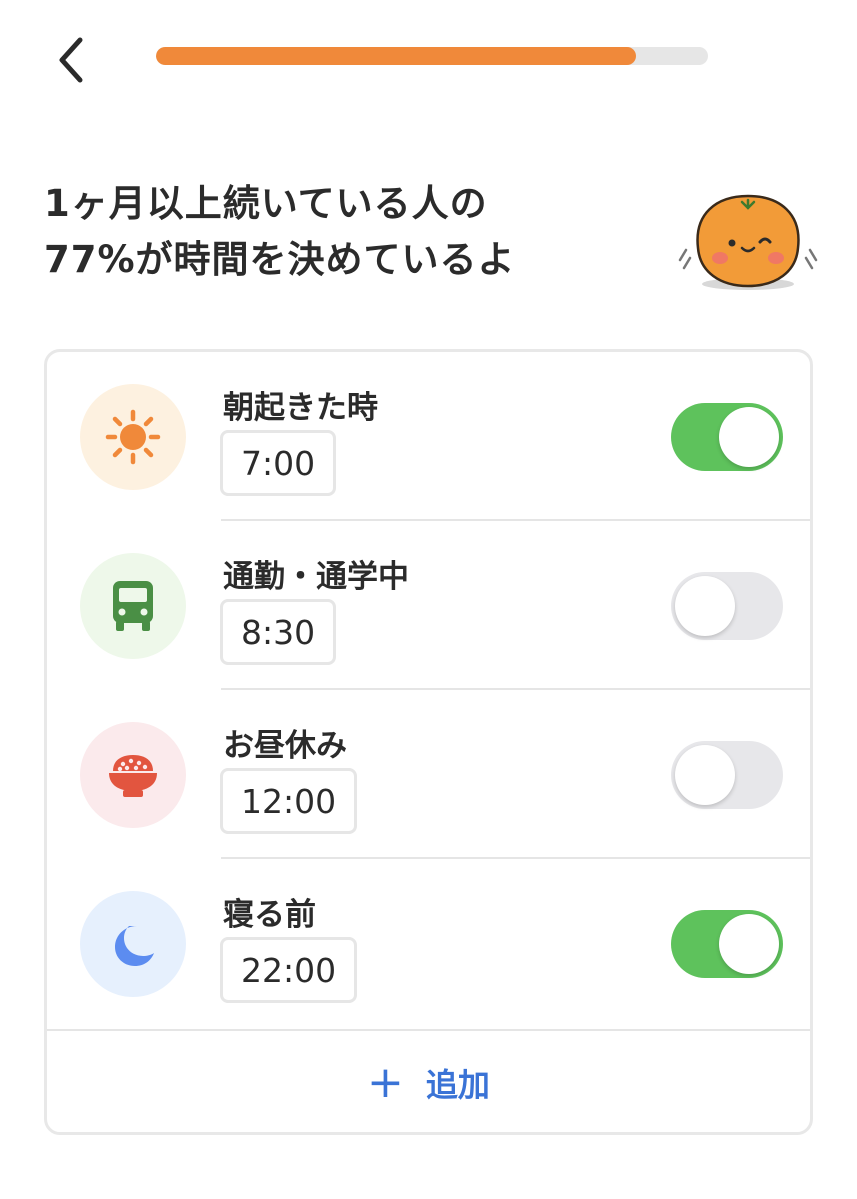 The width and height of the screenshot is (857, 1199). What do you see at coordinates (300, 408) in the screenshot?
I see `item-label: 朝起きた時` at bounding box center [300, 408].